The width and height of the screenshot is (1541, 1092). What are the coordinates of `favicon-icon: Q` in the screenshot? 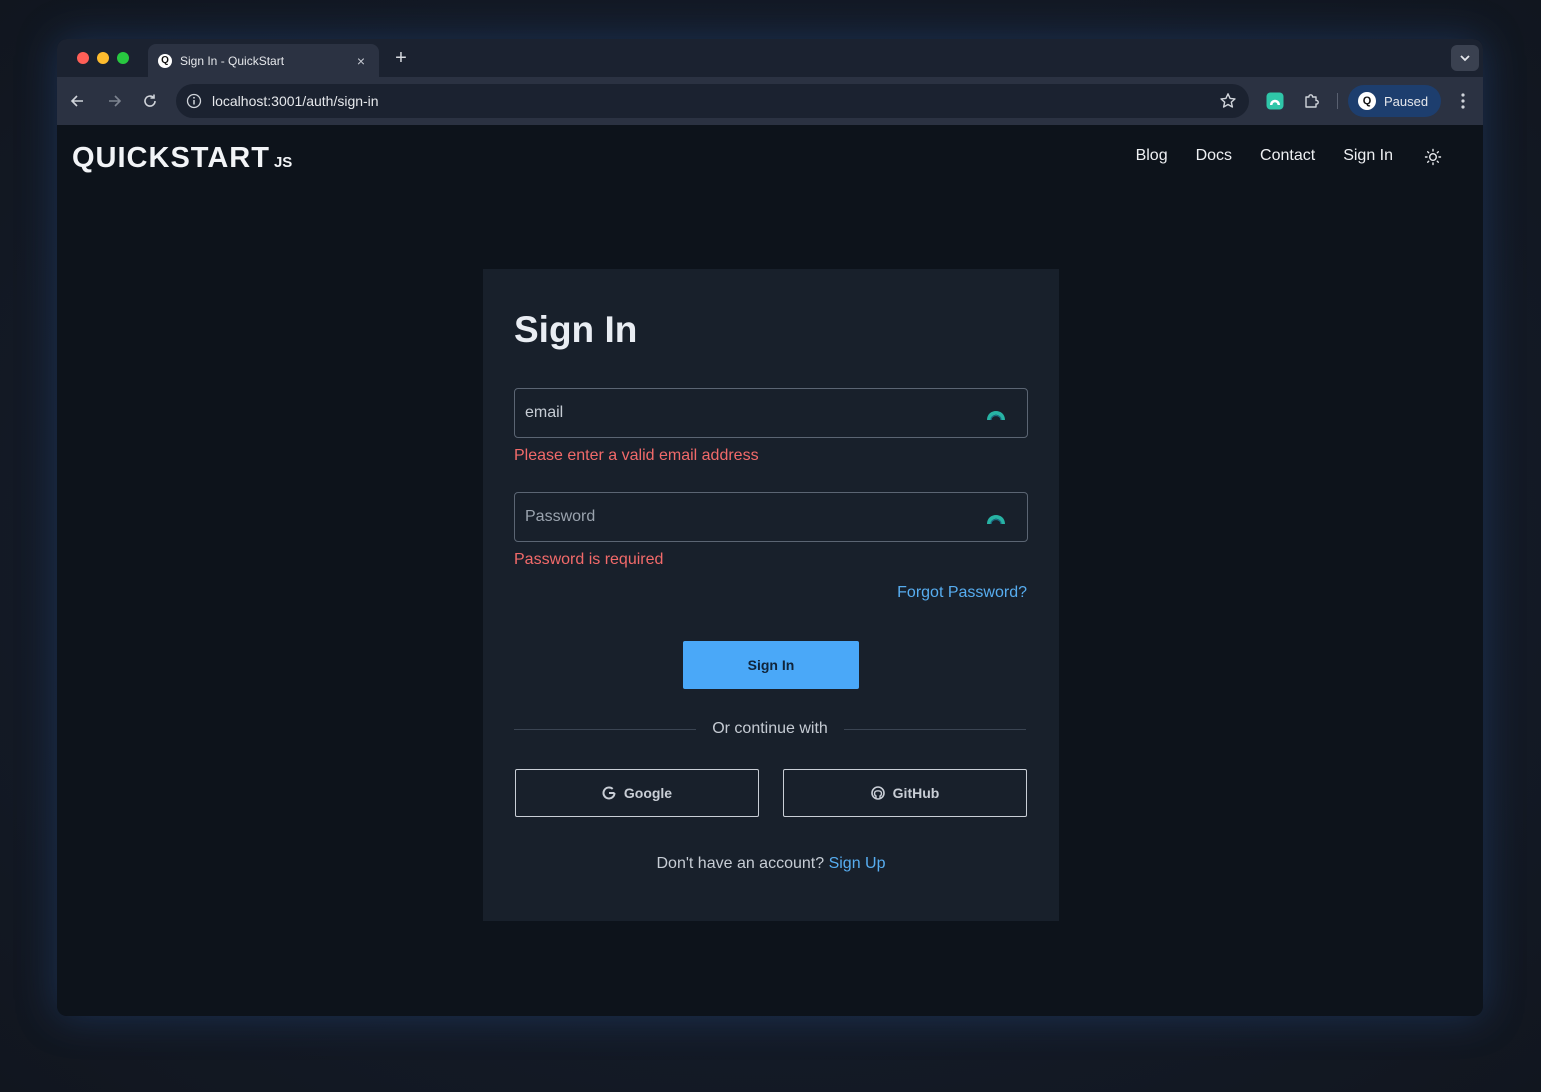 It's located at (165, 60).